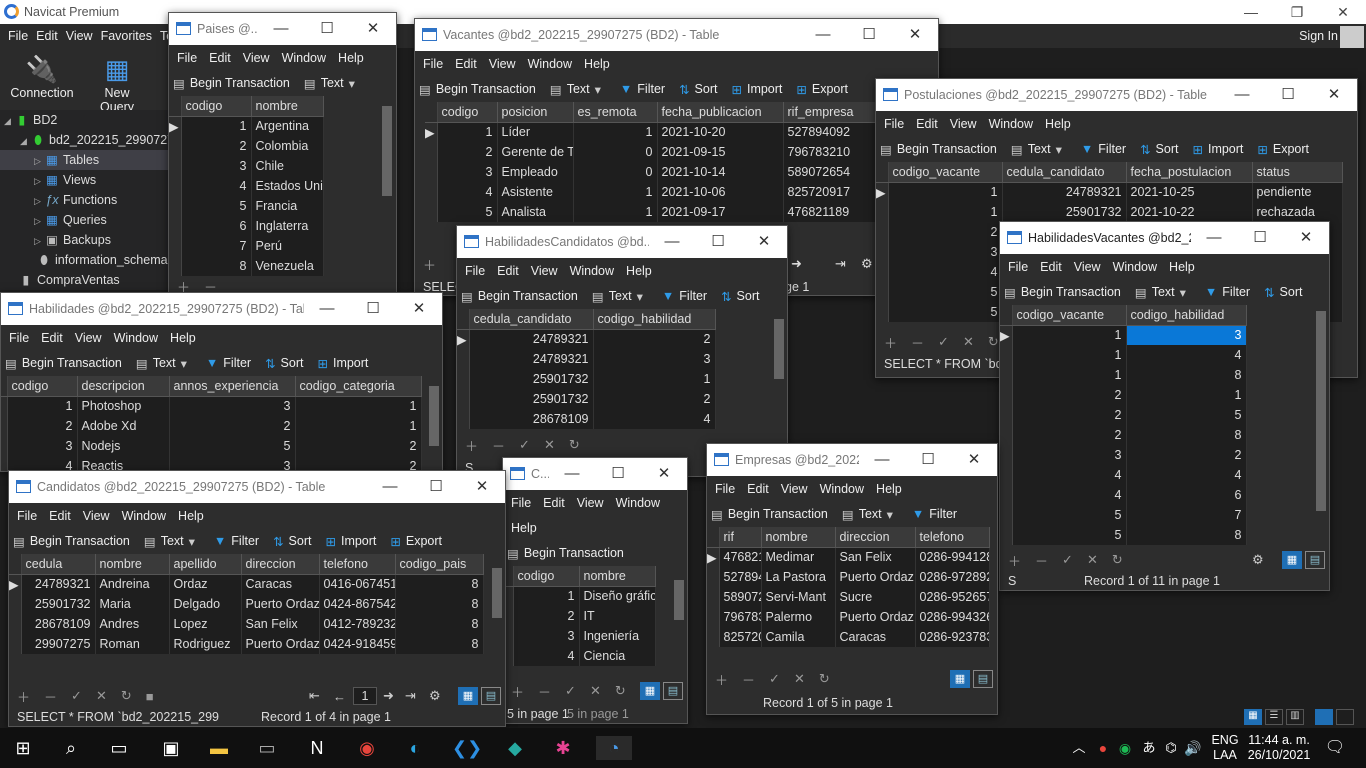  I want to click on nav-database: ◢ ⬮ bd2_202215_29907275, so click(100, 140).